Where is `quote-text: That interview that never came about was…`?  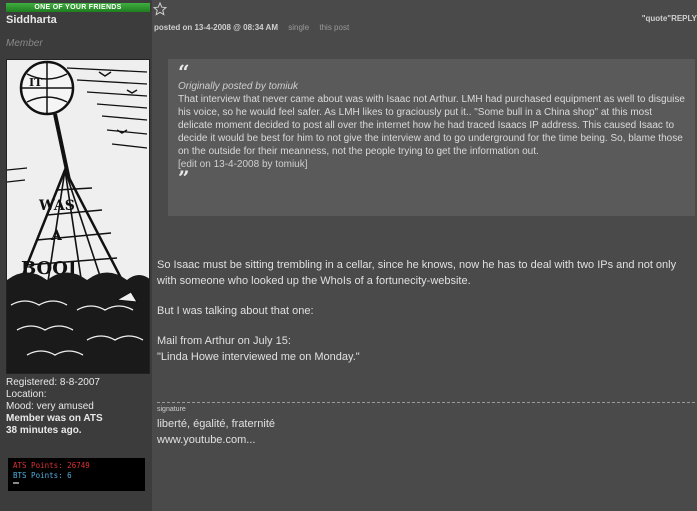
quote-text: That interview that never came about was… is located at coordinates (431, 125).